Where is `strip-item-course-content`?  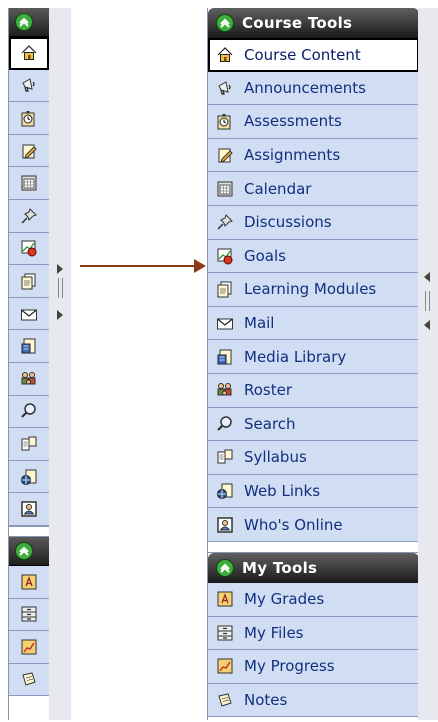 strip-item-course-content is located at coordinates (29, 53).